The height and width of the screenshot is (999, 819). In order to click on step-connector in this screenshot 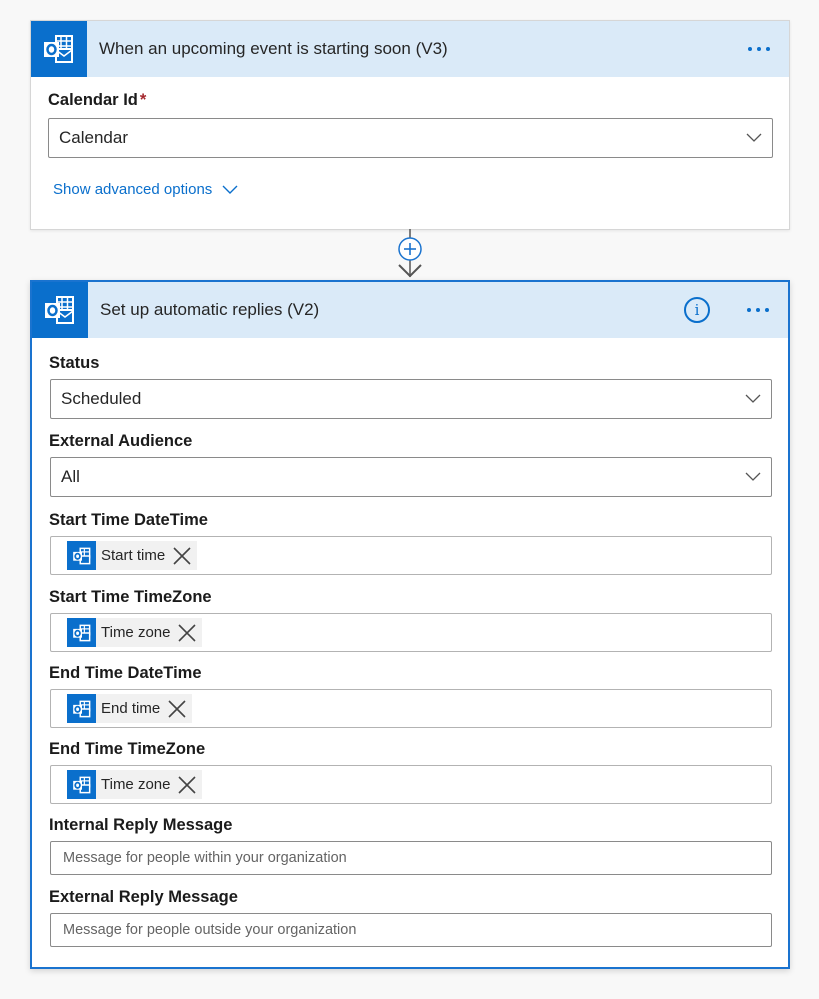, I will do `click(410, 255)`.